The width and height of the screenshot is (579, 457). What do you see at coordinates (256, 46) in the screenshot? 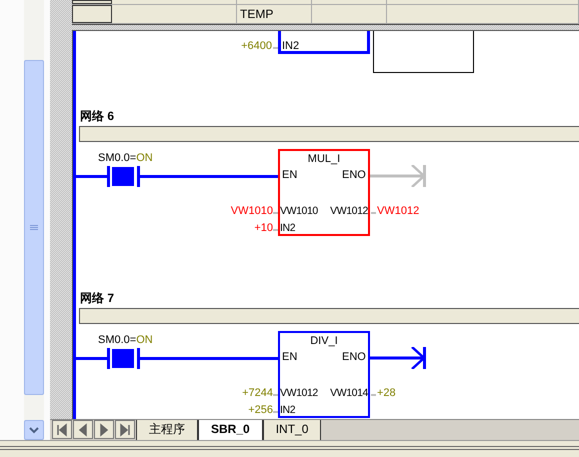
I see `input-value: +6400` at bounding box center [256, 46].